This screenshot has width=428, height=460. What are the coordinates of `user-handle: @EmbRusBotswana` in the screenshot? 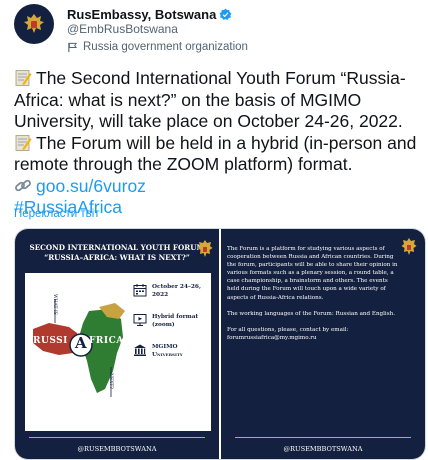 It's located at (157, 29).